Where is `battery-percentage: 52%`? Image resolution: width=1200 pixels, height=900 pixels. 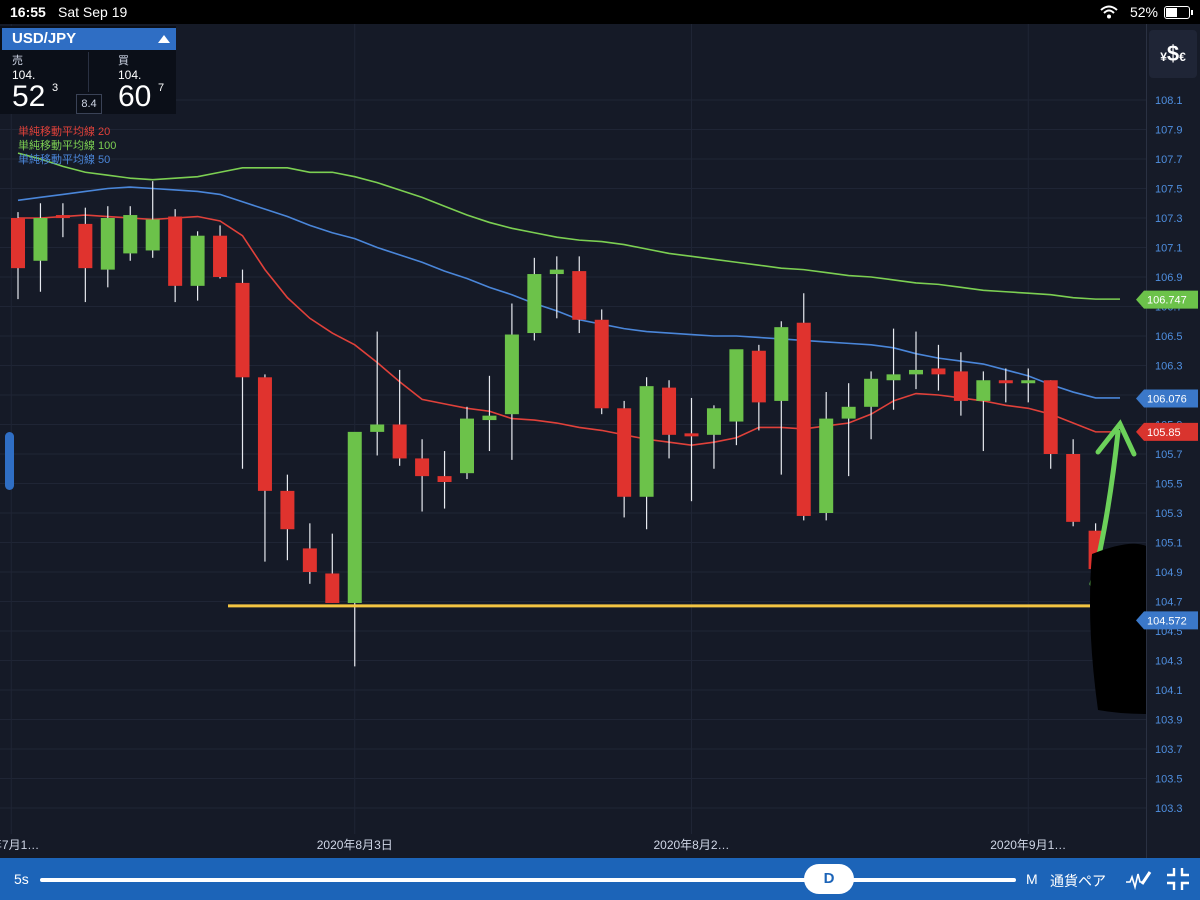
battery-percentage: 52% is located at coordinates (1143, 12).